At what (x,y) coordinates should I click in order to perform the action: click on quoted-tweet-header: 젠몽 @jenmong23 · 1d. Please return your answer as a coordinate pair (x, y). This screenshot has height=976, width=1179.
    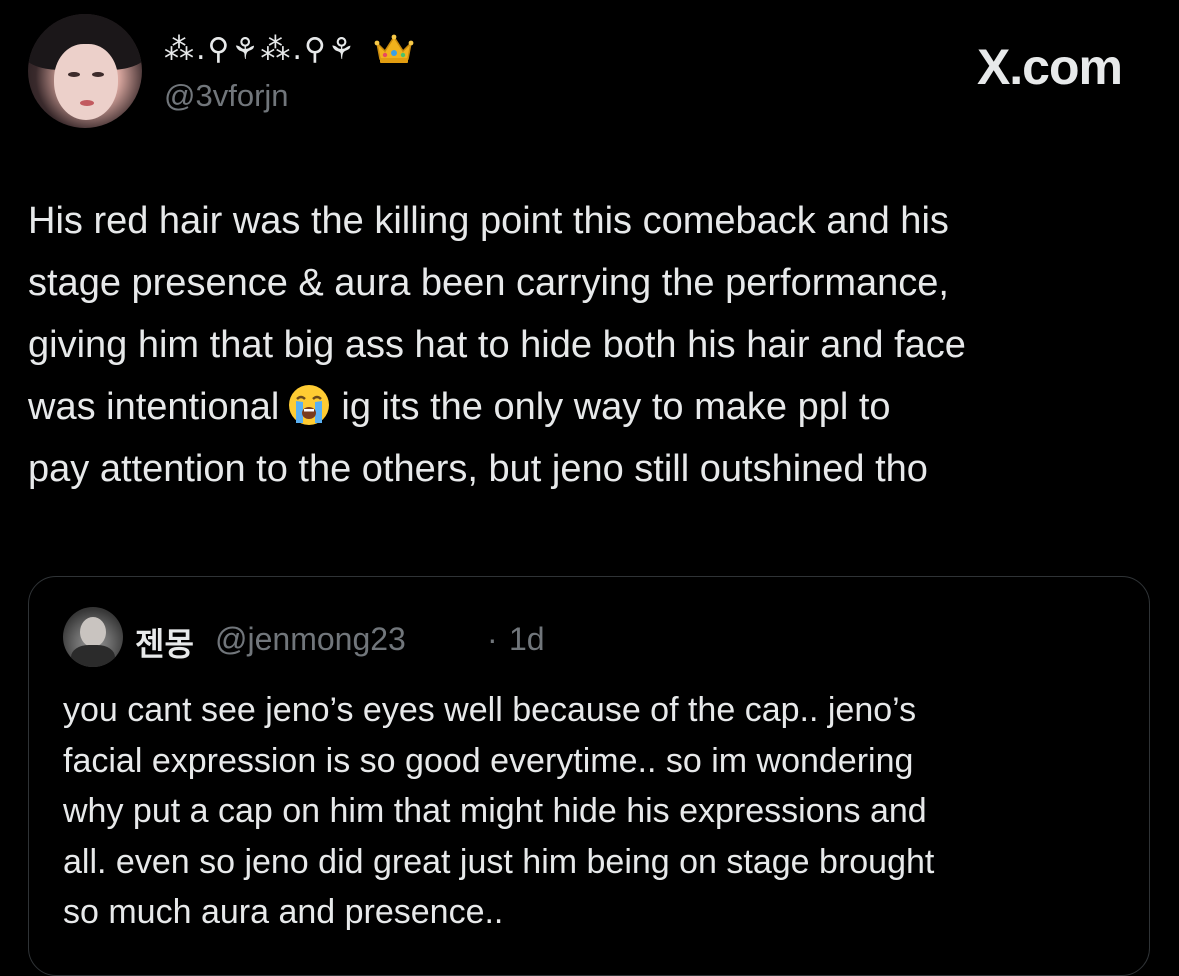
    Looking at the image, I should click on (593, 639).